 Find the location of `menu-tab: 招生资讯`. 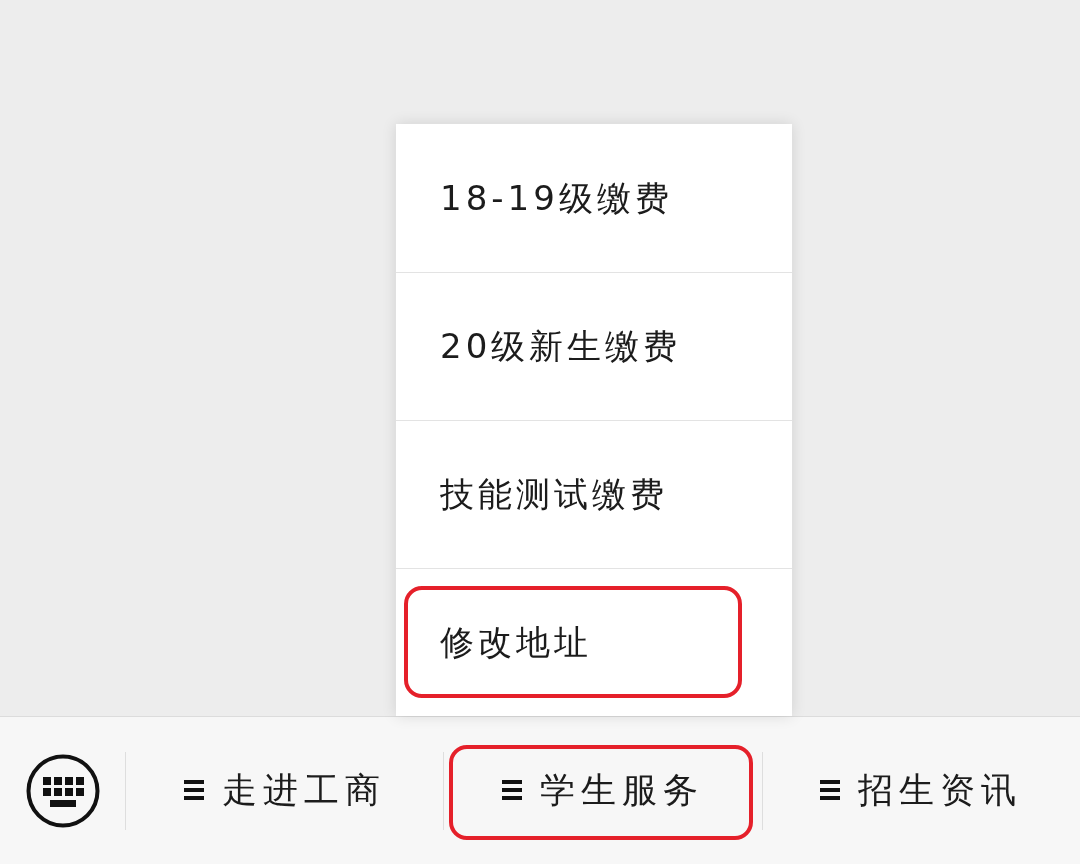

menu-tab: 招生资讯 is located at coordinates (921, 790).